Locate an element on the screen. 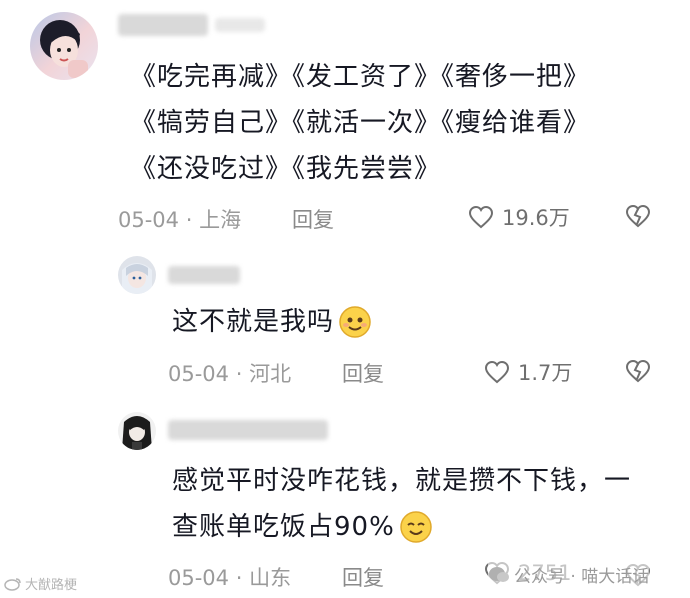 This screenshot has height=598, width=690. comment-location: 上海 is located at coordinates (220, 220).